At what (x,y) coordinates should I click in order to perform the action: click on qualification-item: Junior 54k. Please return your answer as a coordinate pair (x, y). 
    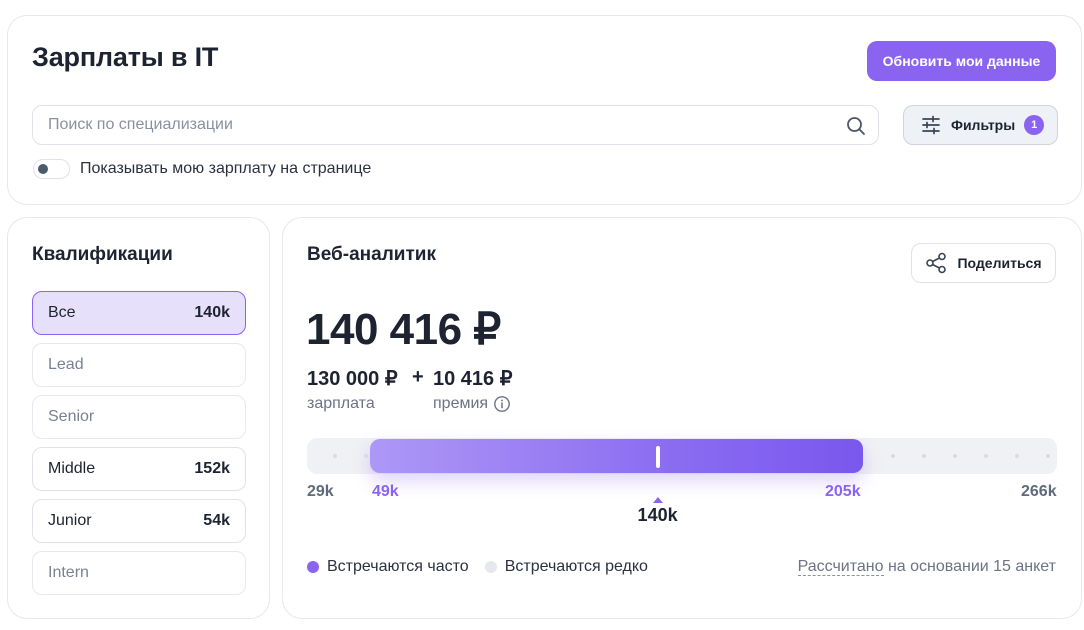
    Looking at the image, I should click on (139, 521).